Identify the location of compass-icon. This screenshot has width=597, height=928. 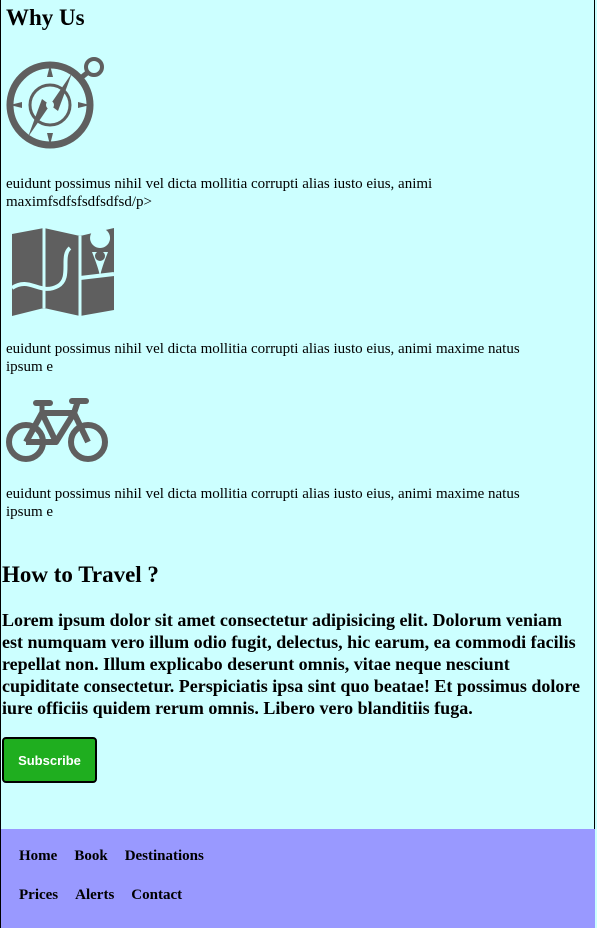
(56, 107).